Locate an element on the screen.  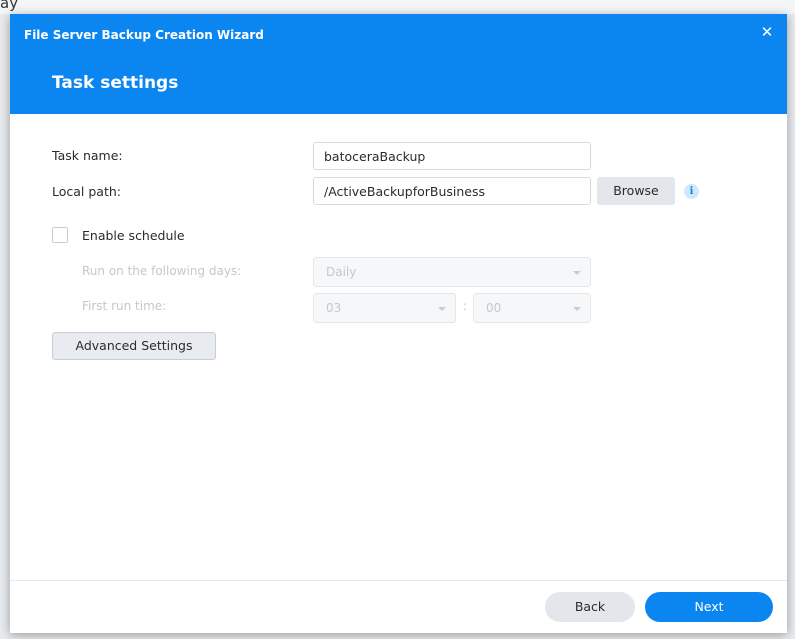
local-path-input is located at coordinates (452, 191).